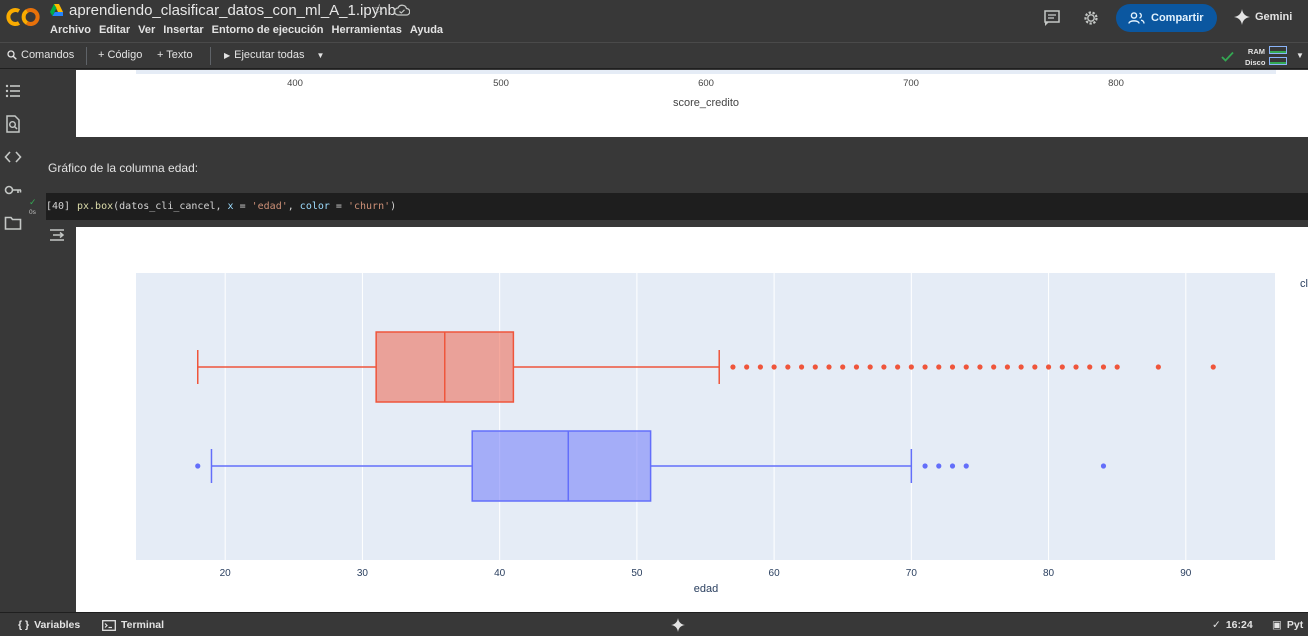  Describe the element at coordinates (56, 10) in the screenshot. I see `google-drive-icon` at that location.